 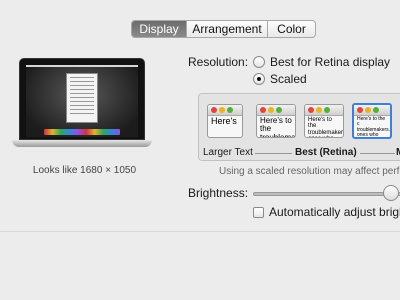 I want to click on larger-text-label: Larger Text, so click(x=228, y=152).